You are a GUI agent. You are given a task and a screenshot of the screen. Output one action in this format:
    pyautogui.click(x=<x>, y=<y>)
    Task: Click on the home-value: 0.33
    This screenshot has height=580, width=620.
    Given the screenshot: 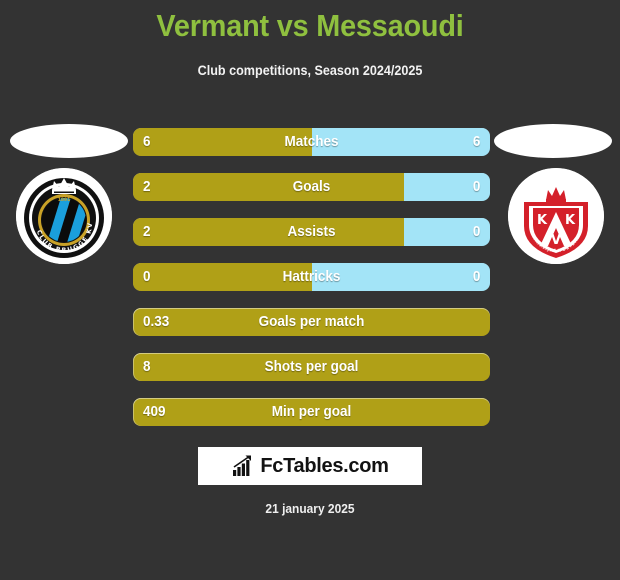 What is the action you would take?
    pyautogui.click(x=156, y=321)
    